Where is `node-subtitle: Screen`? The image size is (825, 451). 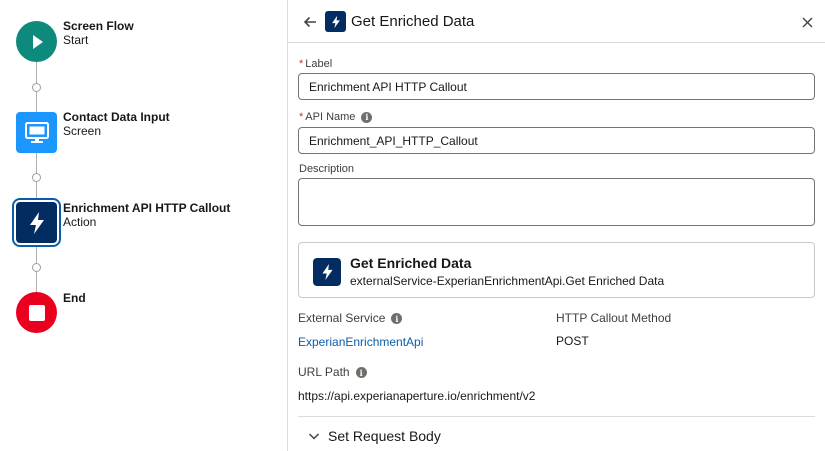 node-subtitle: Screen is located at coordinates (82, 131).